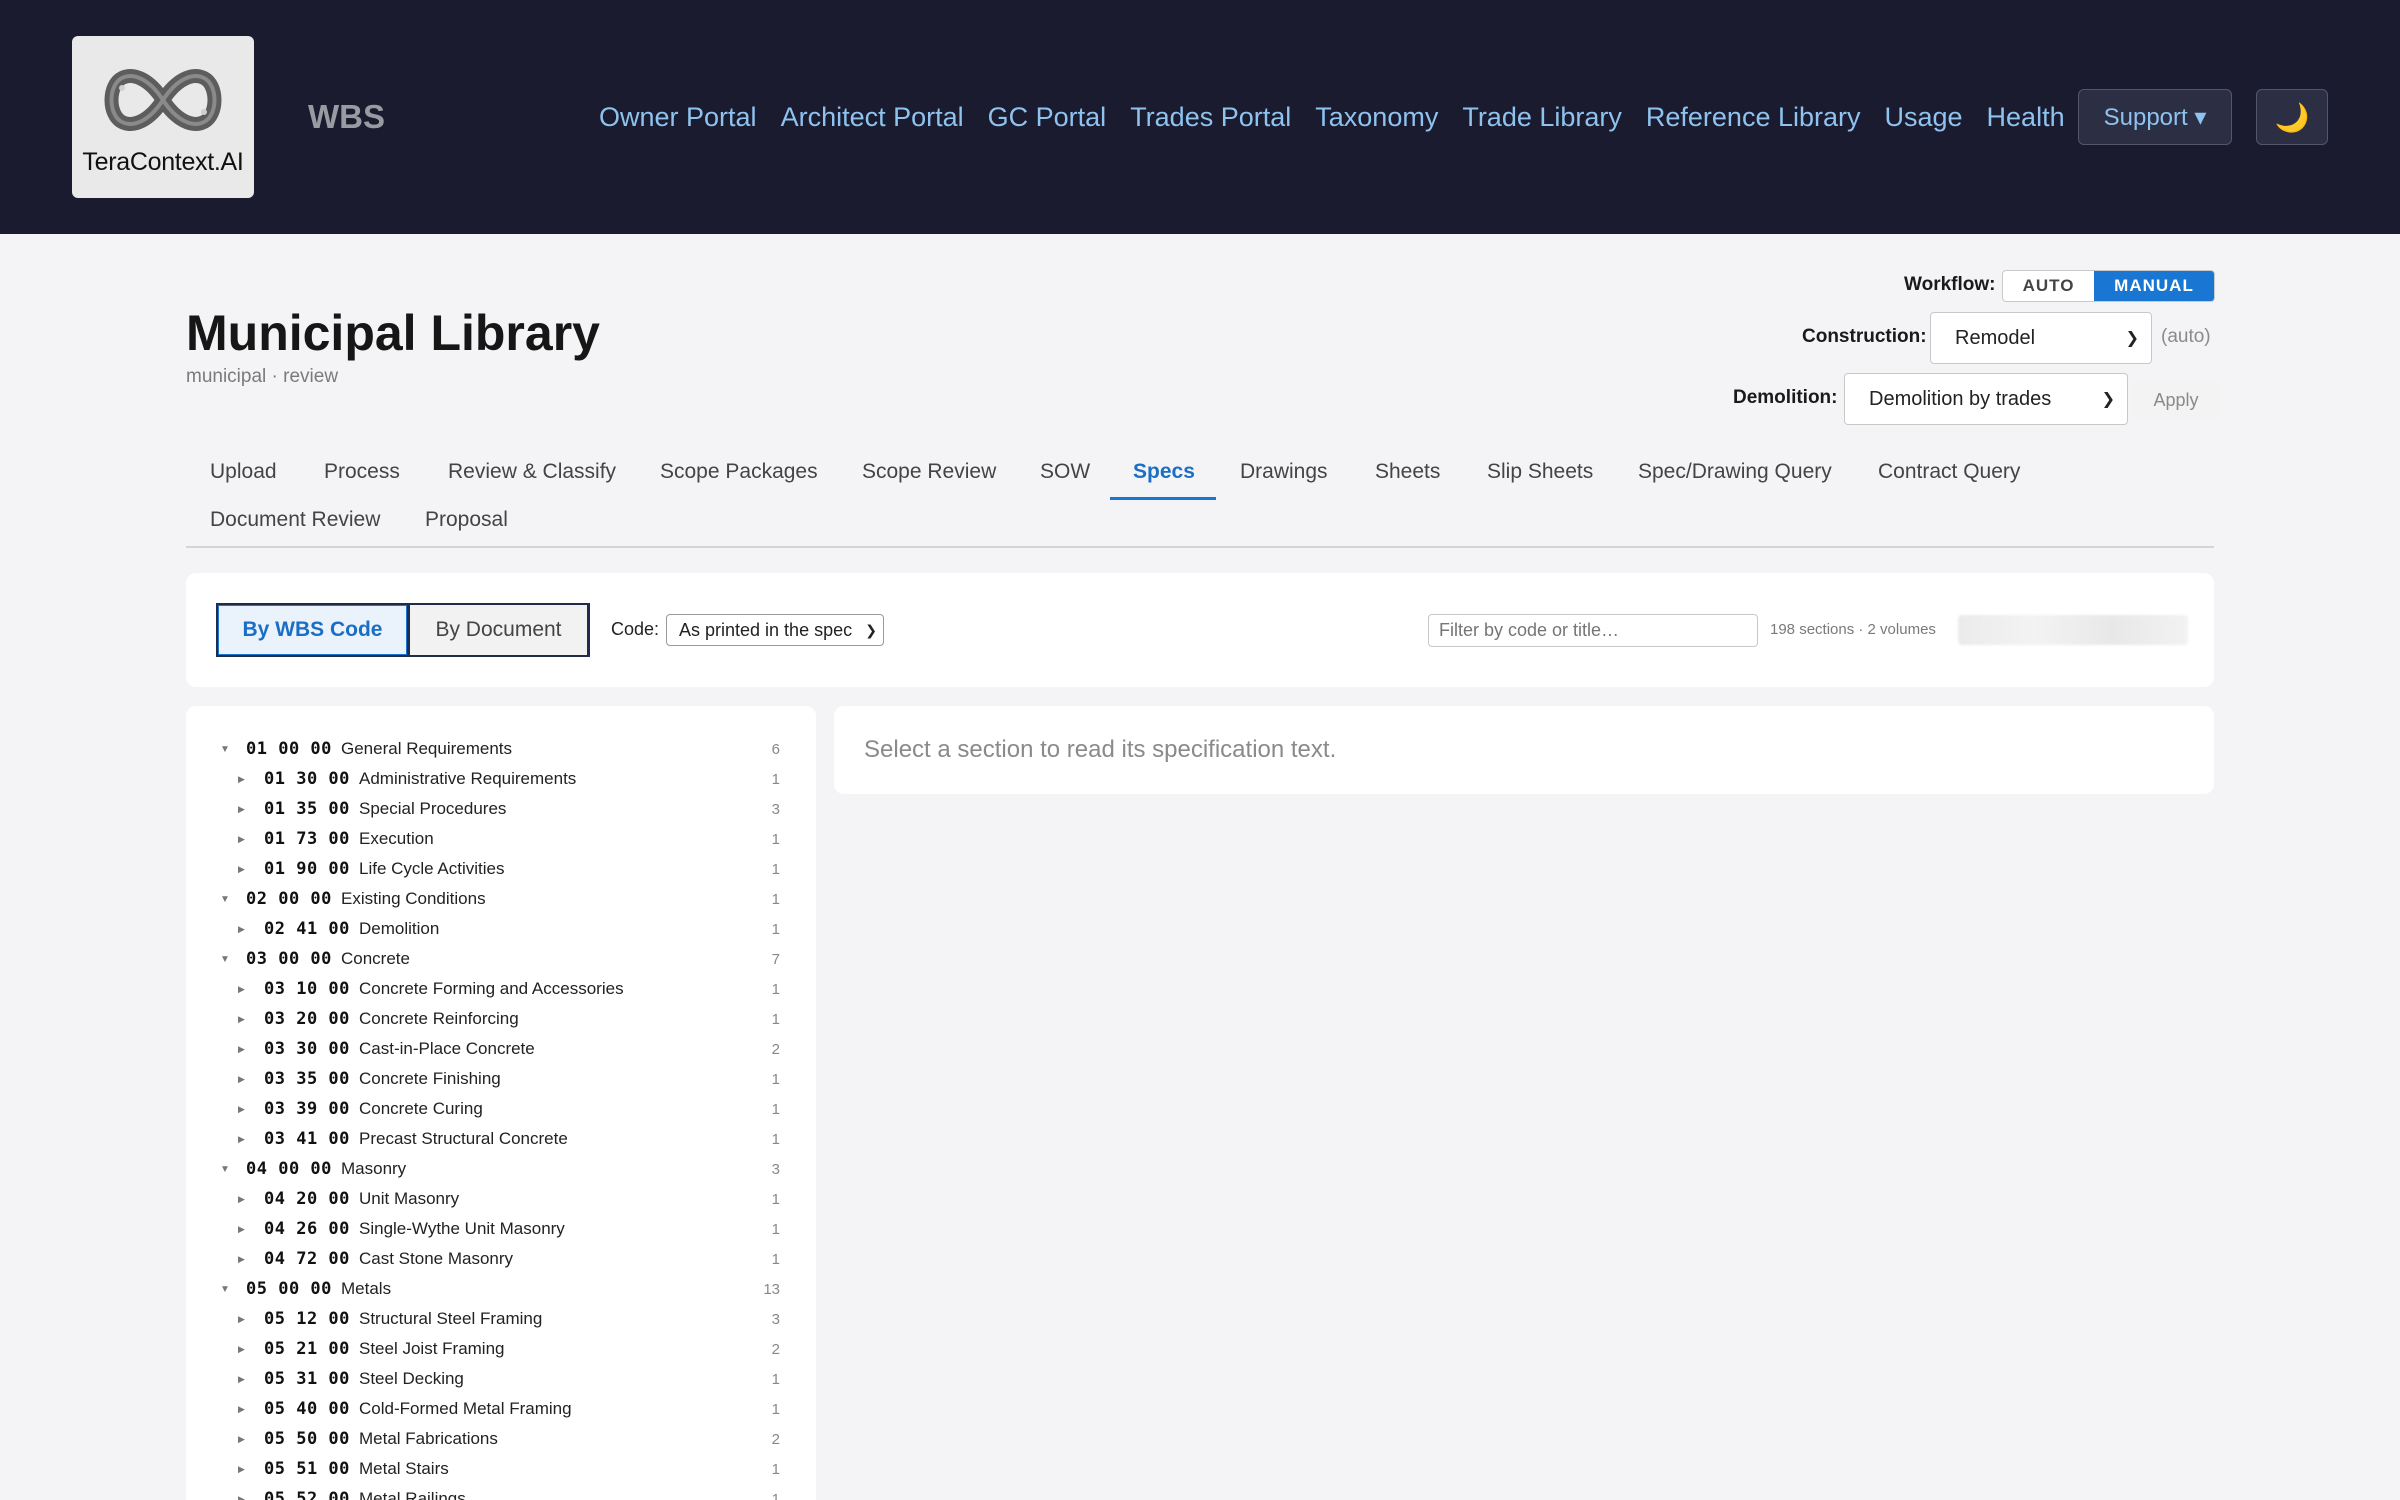  What do you see at coordinates (501, 1049) in the screenshot?
I see `tree-row: ▶ 03 30 00 Cast-in-Place Concrete 2` at bounding box center [501, 1049].